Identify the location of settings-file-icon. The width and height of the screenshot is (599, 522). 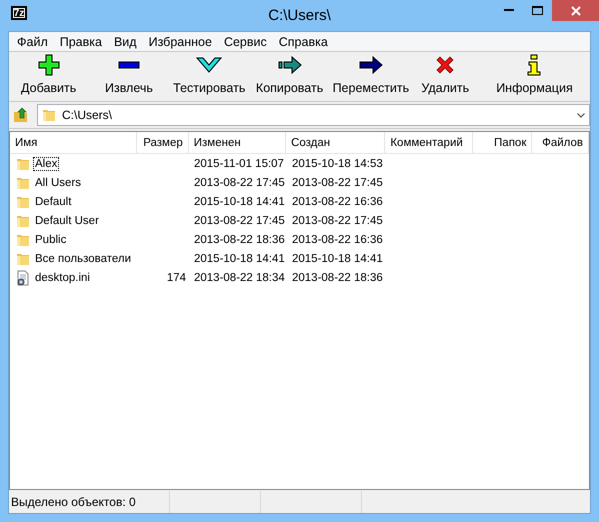
(23, 278).